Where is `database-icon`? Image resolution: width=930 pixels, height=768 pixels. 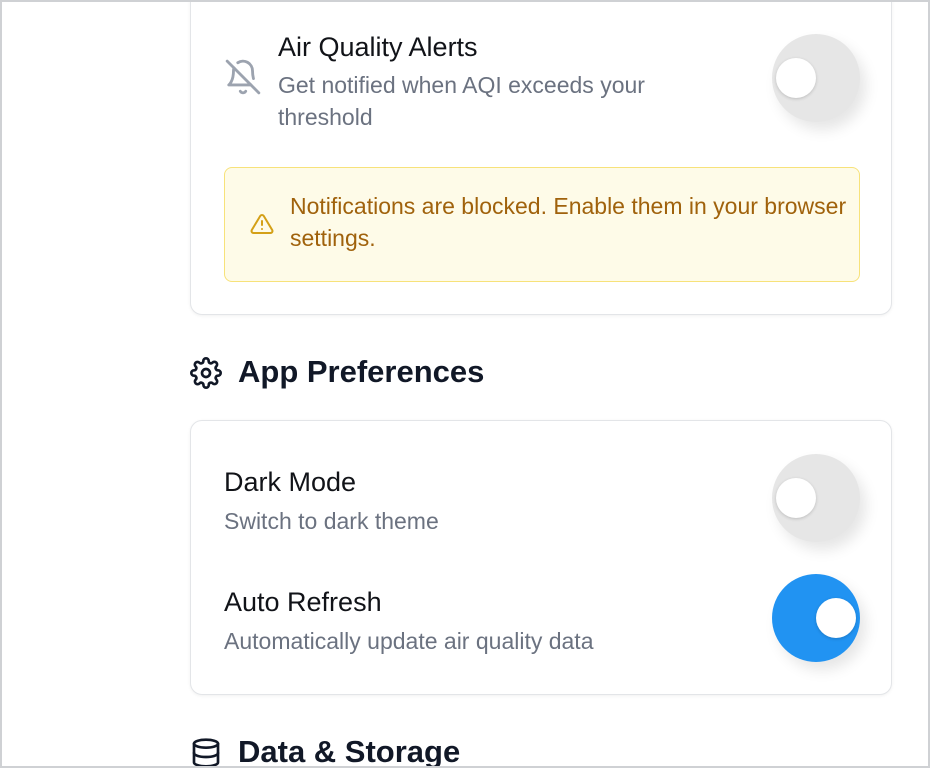 database-icon is located at coordinates (206, 752).